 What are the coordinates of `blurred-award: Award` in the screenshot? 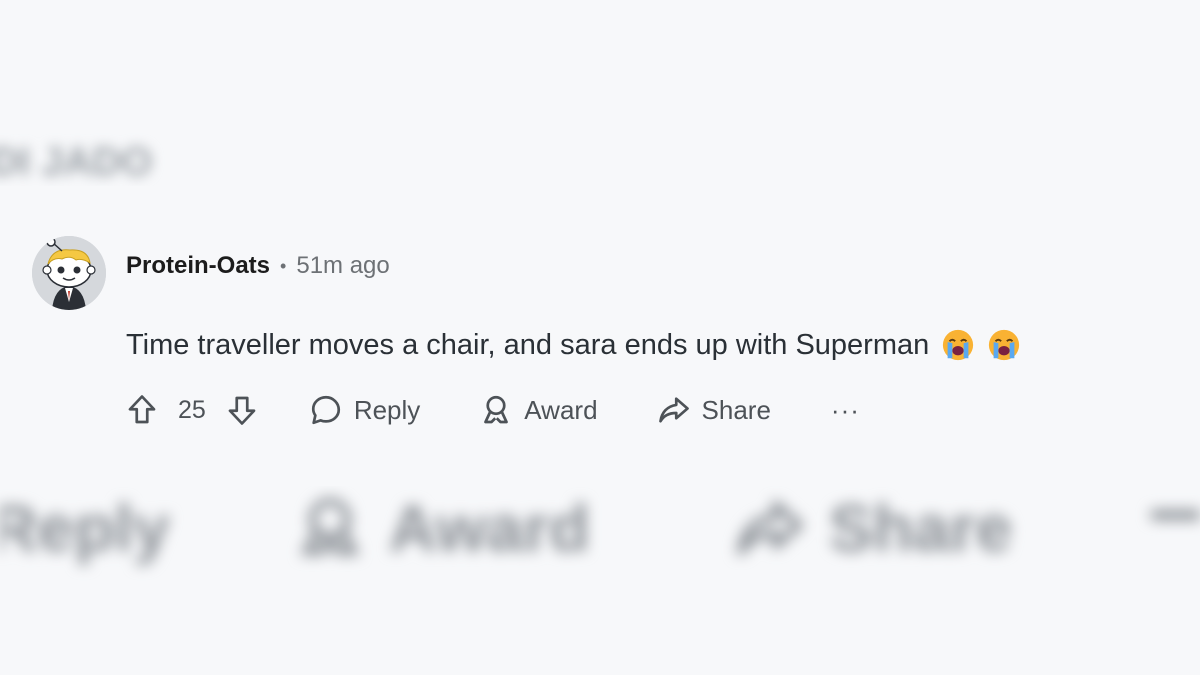 It's located at (442, 528).